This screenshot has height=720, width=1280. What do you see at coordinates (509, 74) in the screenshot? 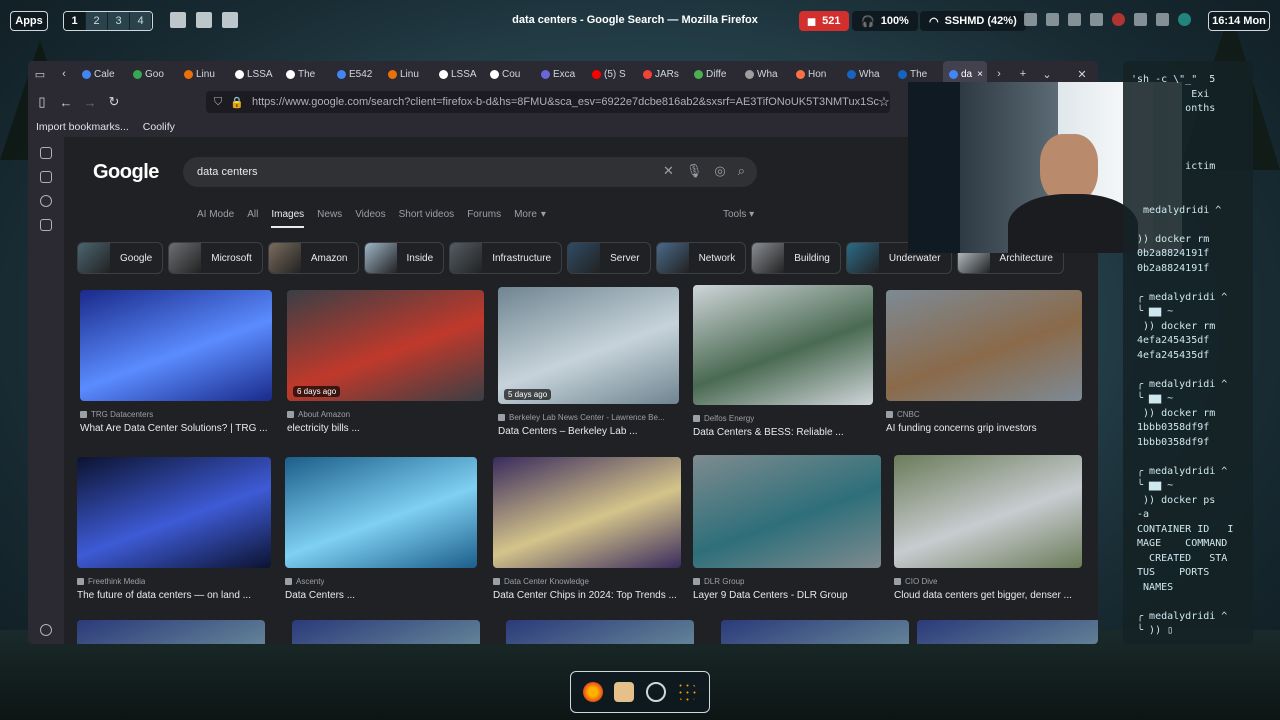
I see `tab-item: Cou` at bounding box center [509, 74].